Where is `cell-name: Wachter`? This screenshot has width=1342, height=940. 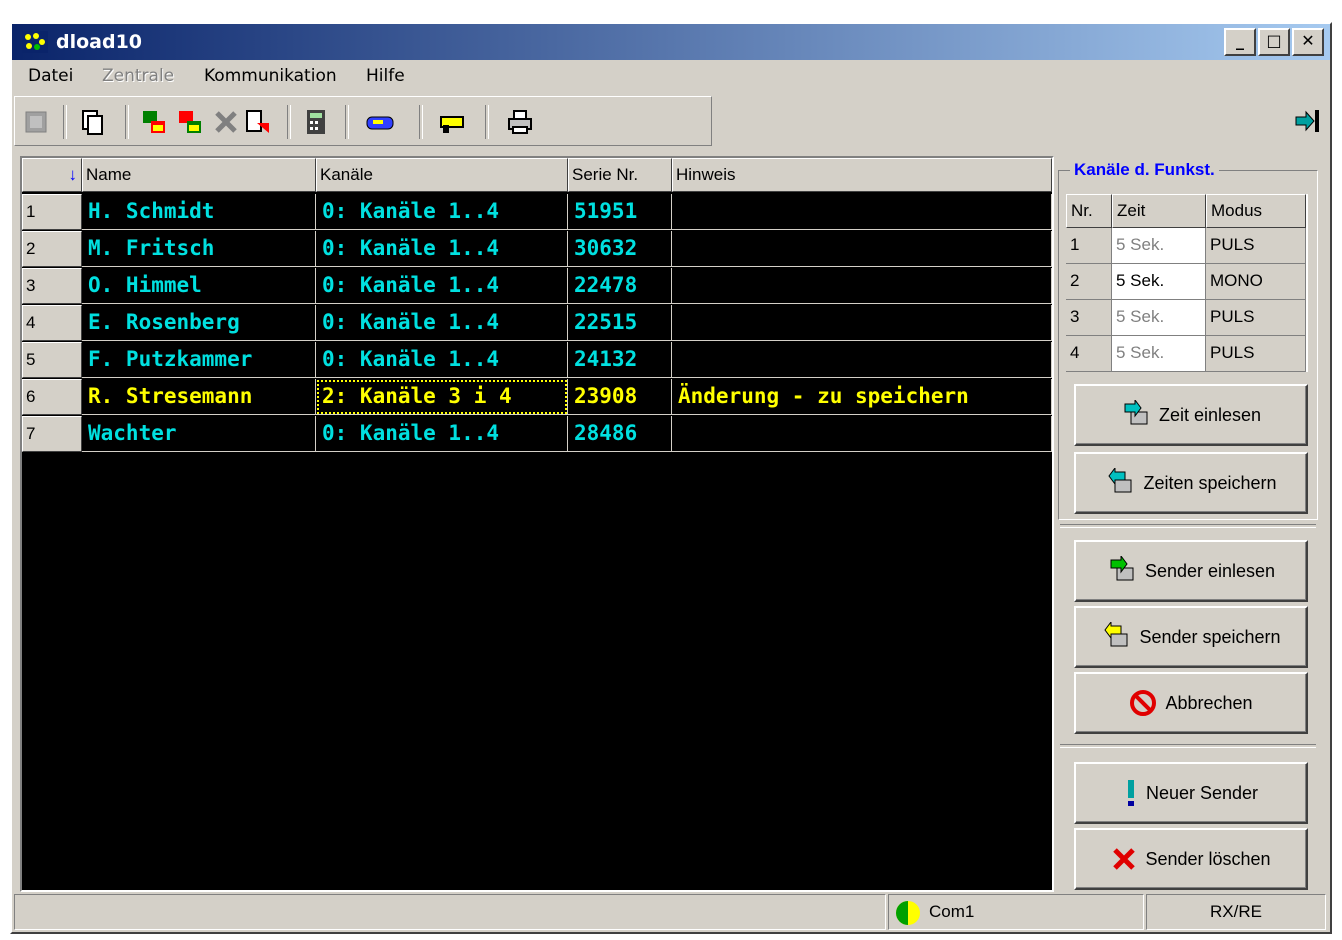 cell-name: Wachter is located at coordinates (199, 434).